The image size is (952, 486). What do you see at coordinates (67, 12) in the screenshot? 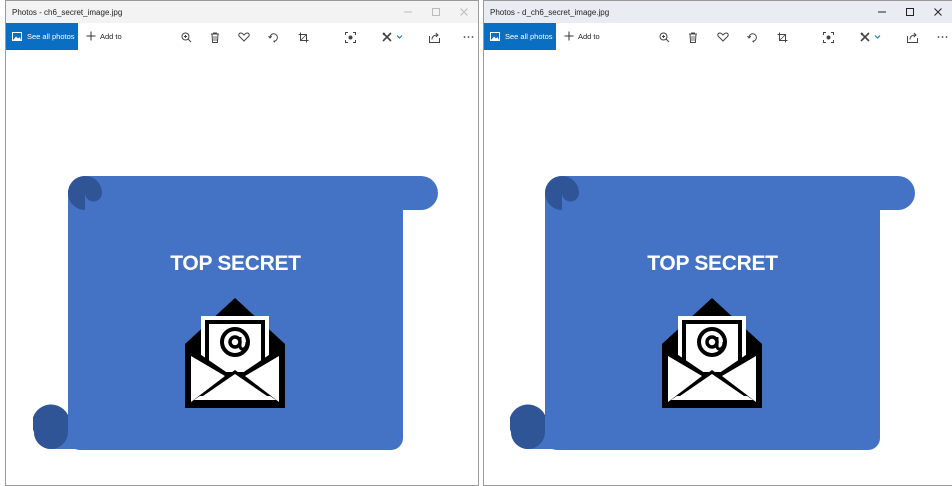
I see `window-title: Photos - ch6_secret_image.jpg` at bounding box center [67, 12].